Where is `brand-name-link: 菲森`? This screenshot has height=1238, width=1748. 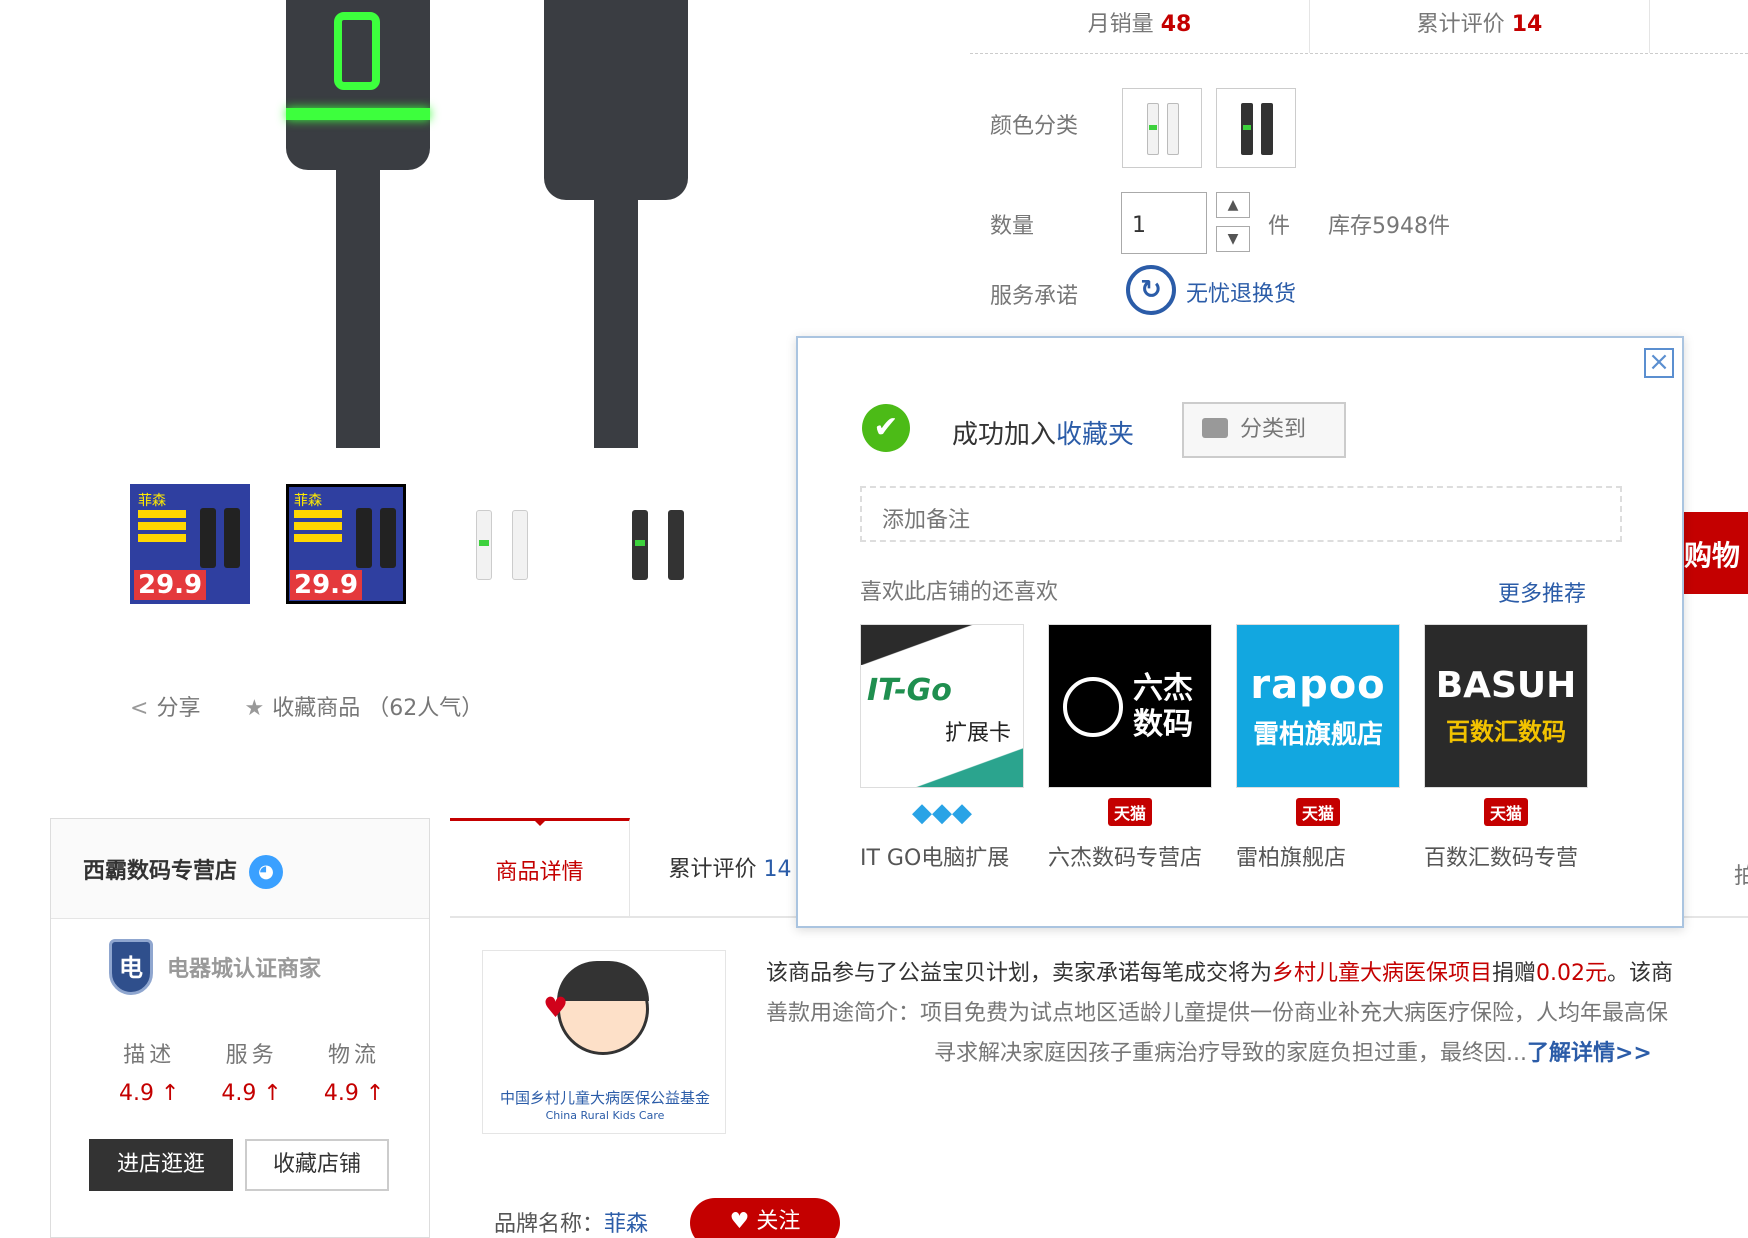 brand-name-link: 菲森 is located at coordinates (626, 1224).